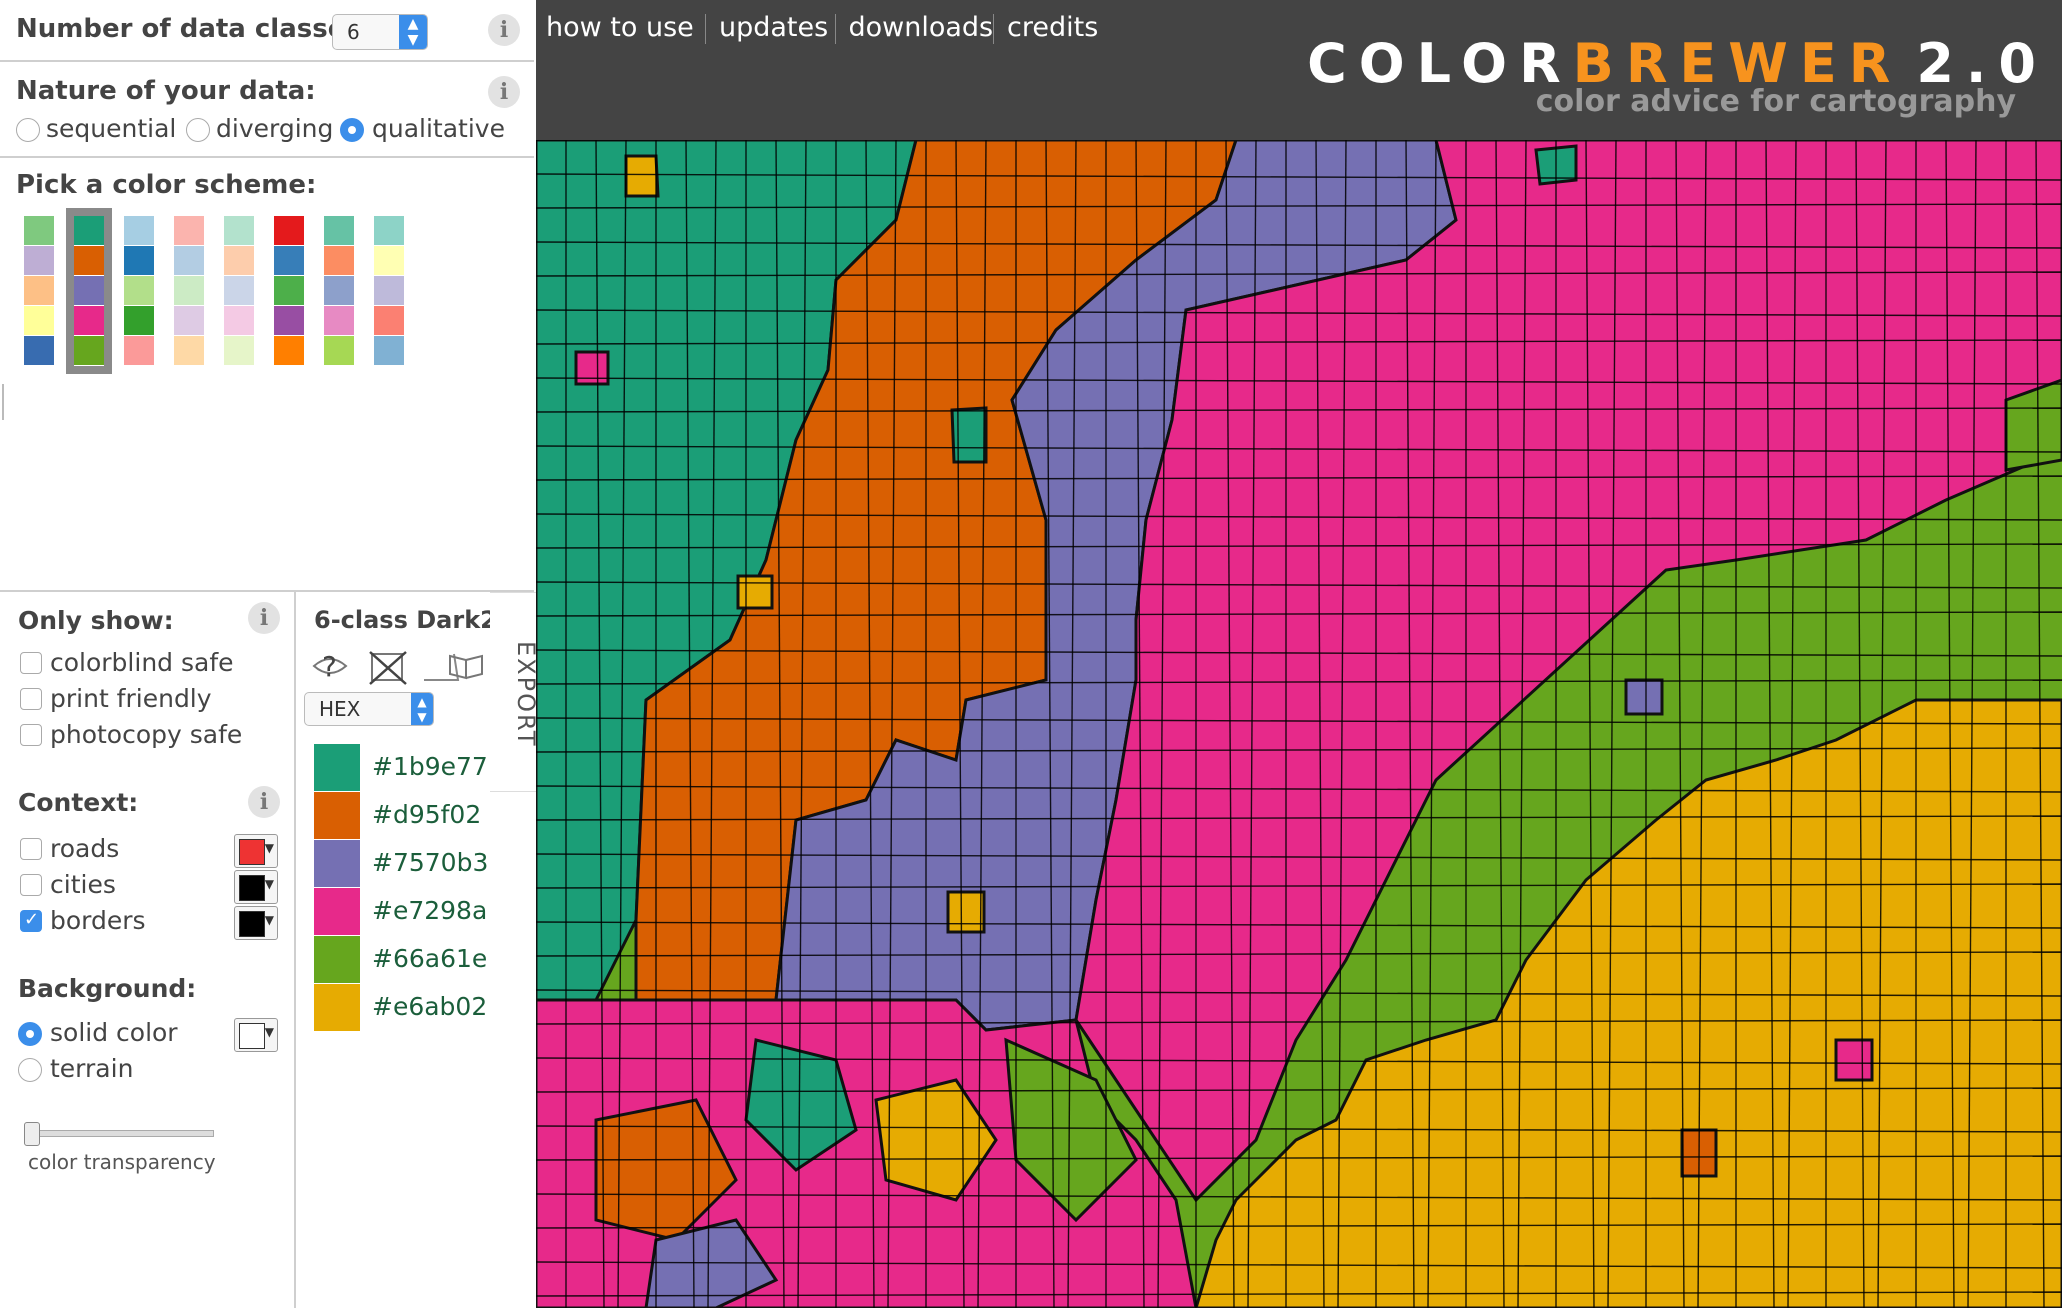 This screenshot has height=1308, width=2062. What do you see at coordinates (427, 814) in the screenshot?
I see `color-hex-label: #d95f02` at bounding box center [427, 814].